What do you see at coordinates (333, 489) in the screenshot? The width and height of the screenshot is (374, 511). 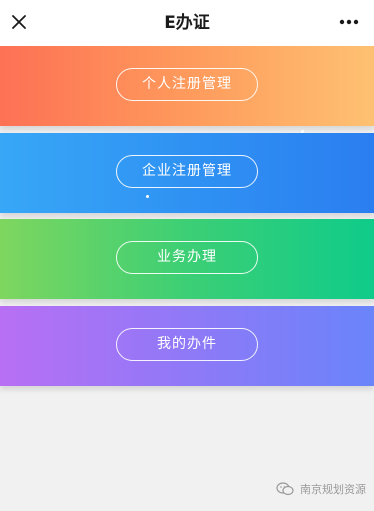 I see `watermark-text: 南京规划资源` at bounding box center [333, 489].